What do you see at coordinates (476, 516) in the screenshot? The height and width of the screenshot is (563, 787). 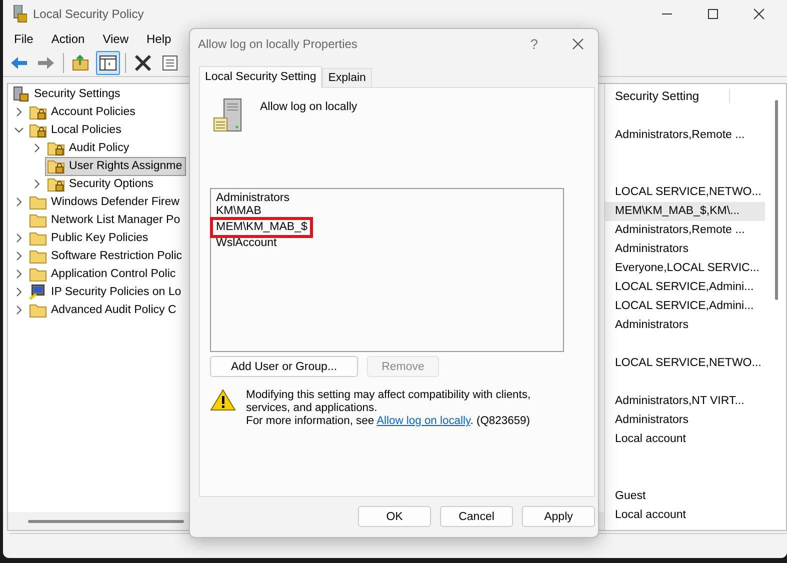 I see `dialog-button: Cancel` at bounding box center [476, 516].